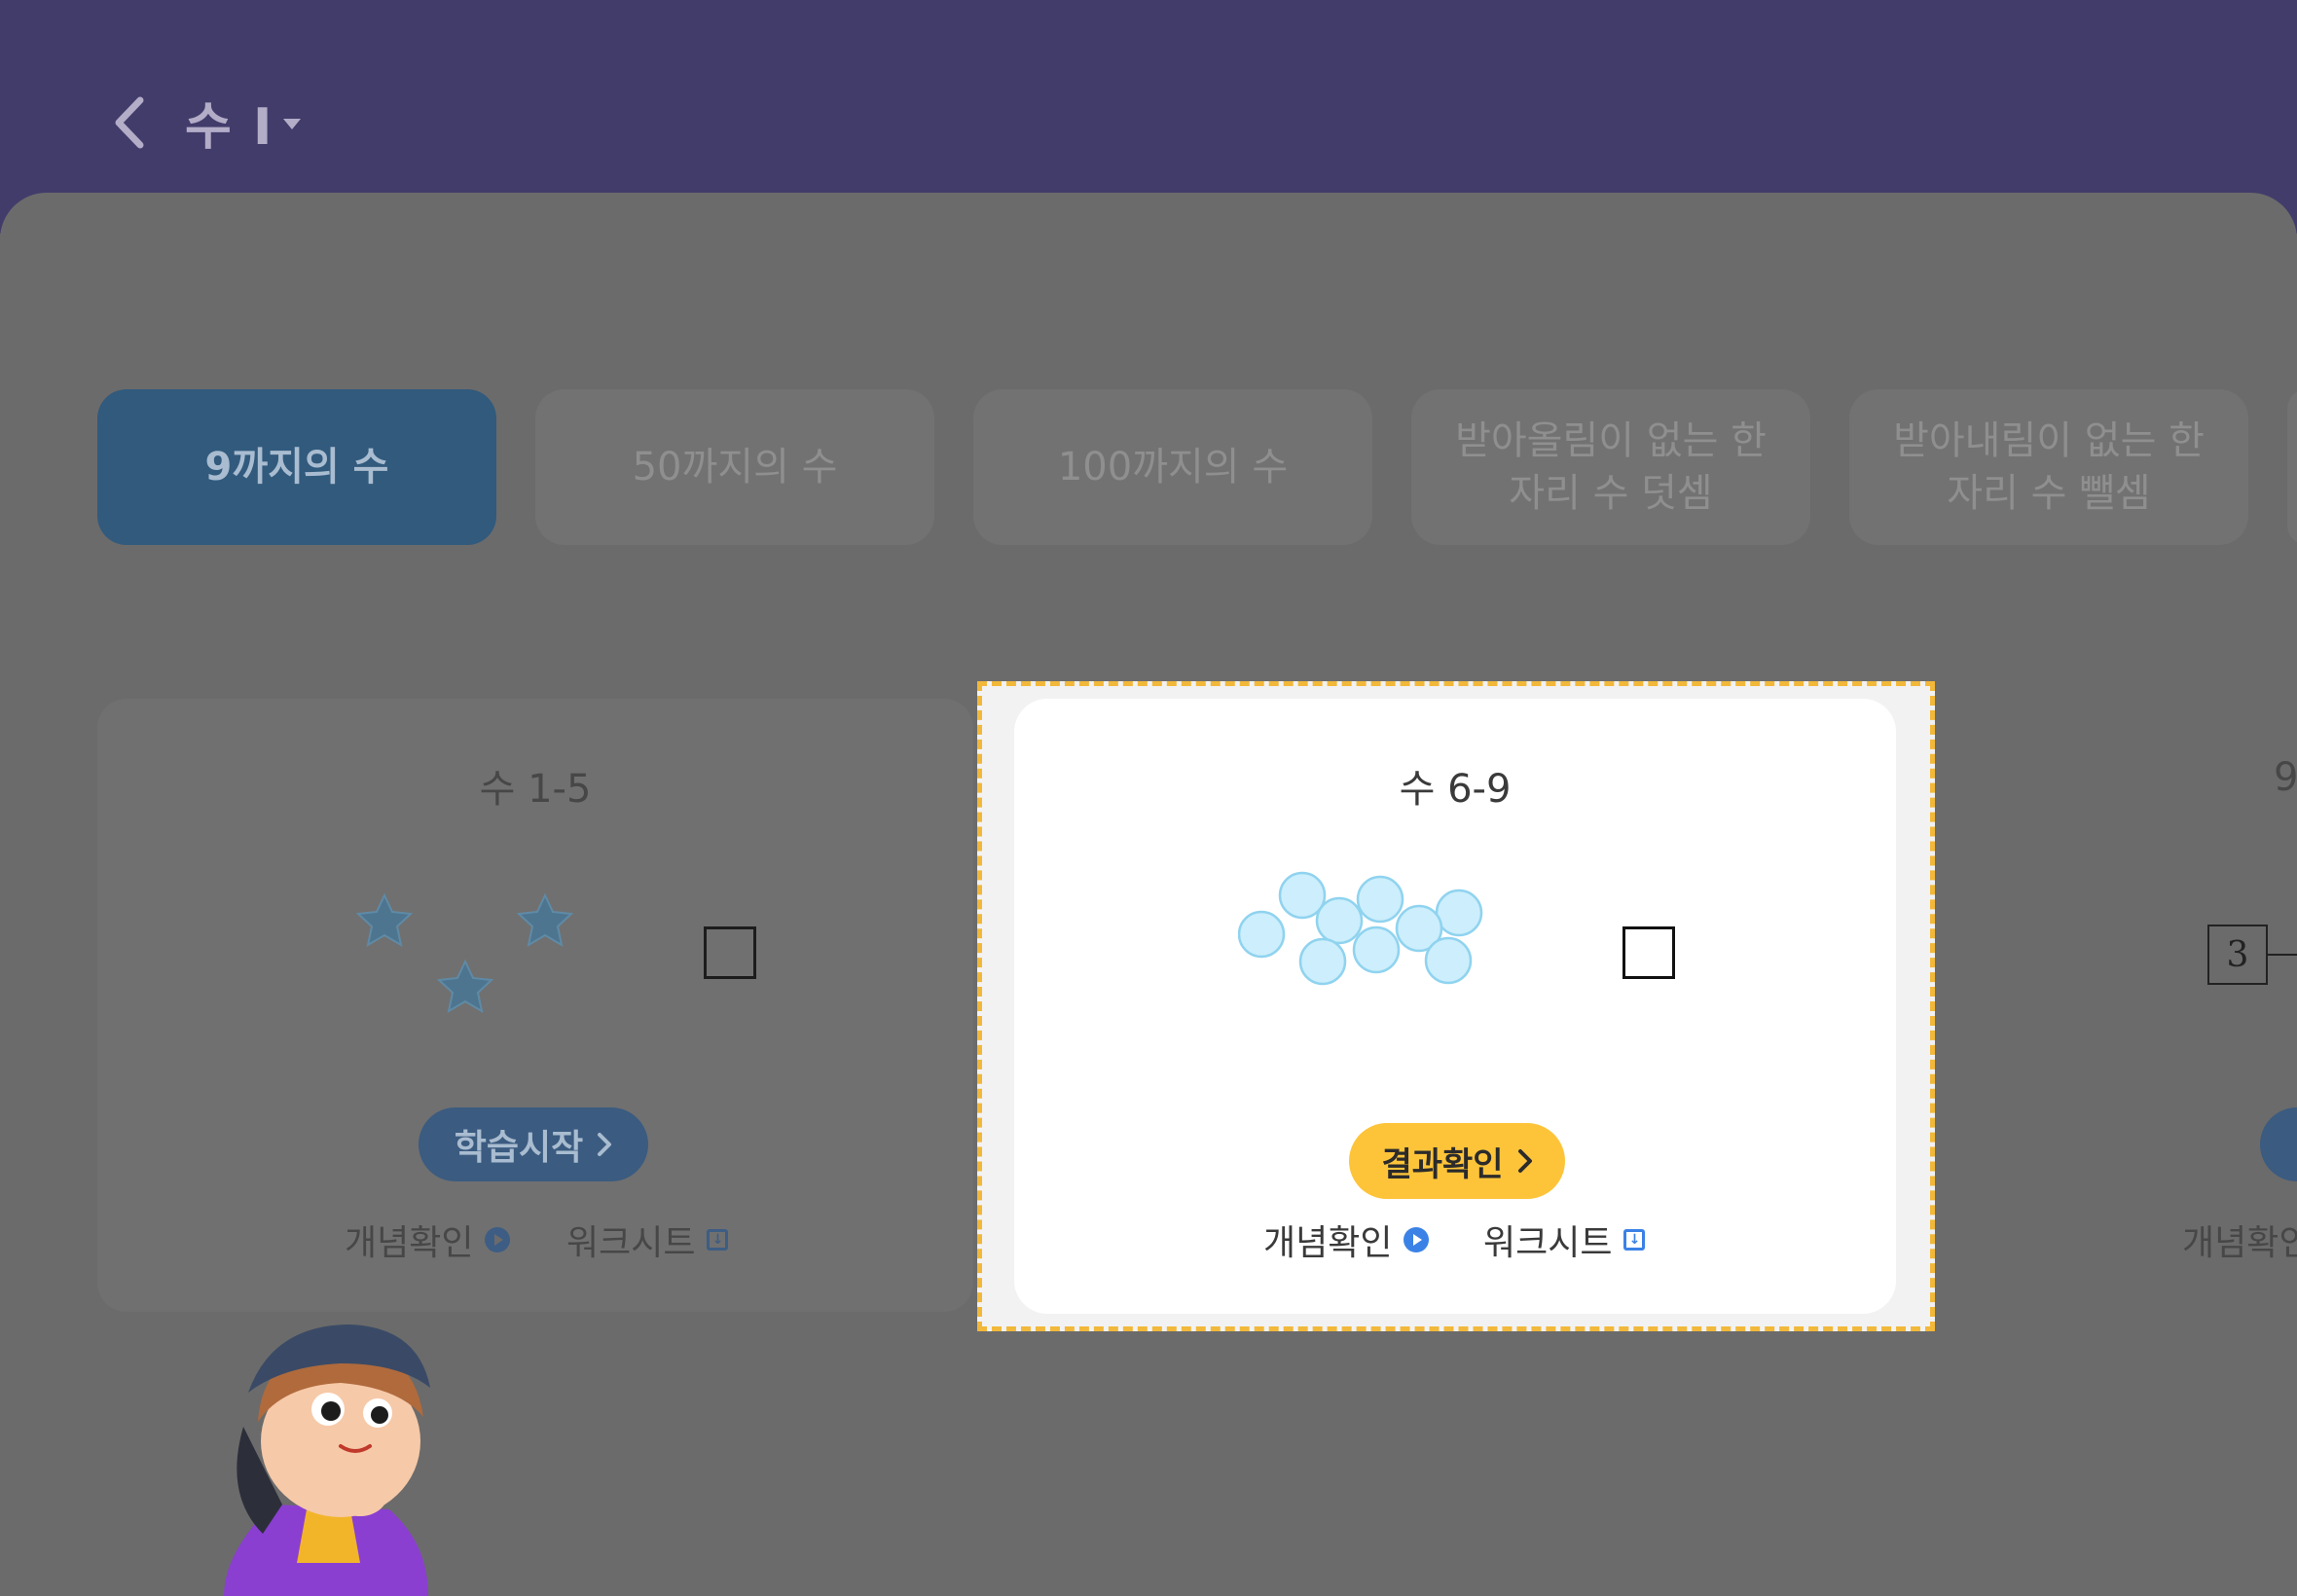  I want to click on check-result-button: 결과확인, so click(1457, 1161).